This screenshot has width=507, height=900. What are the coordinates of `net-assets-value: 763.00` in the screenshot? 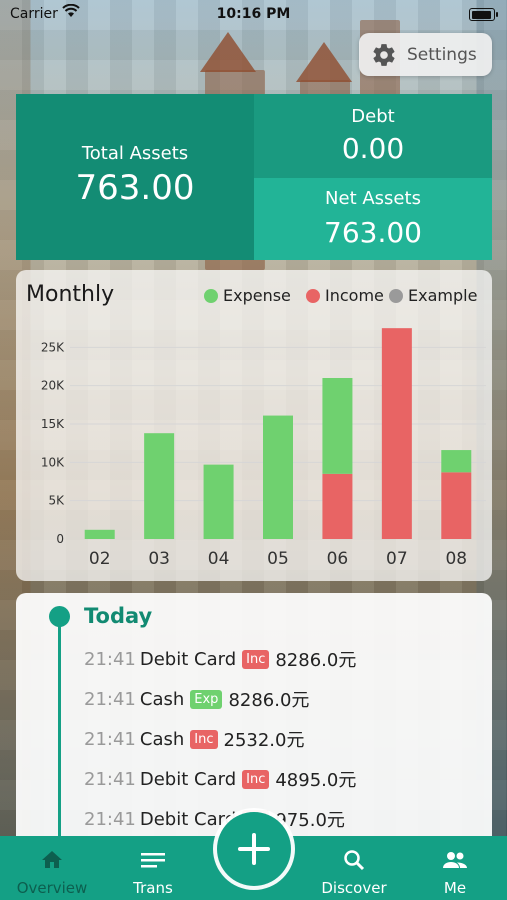 It's located at (373, 232).